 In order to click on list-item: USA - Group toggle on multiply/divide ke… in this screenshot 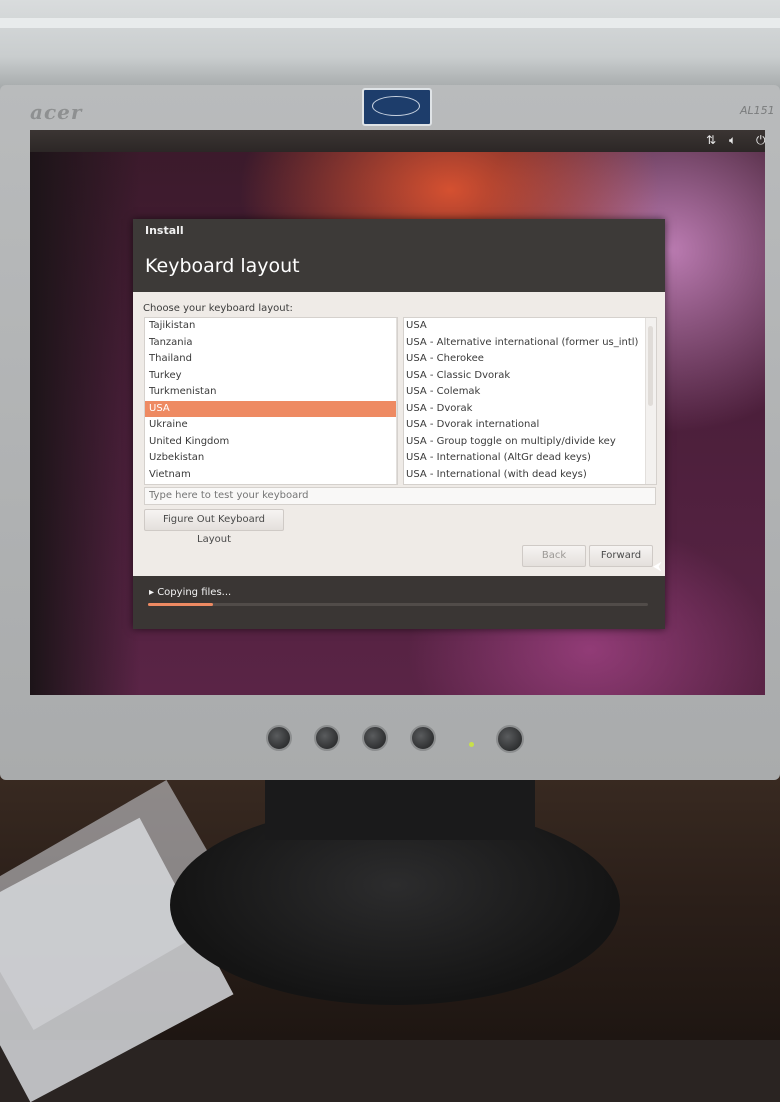, I will do `click(530, 442)`.